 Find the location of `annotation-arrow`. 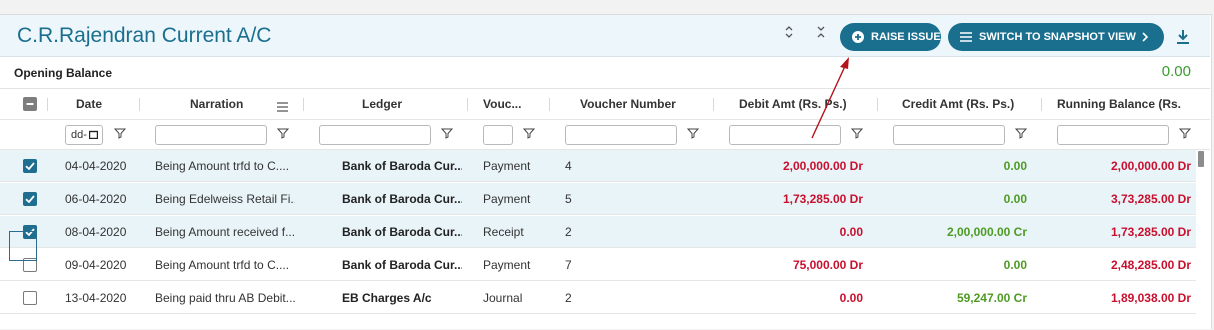

annotation-arrow is located at coordinates (830, 98).